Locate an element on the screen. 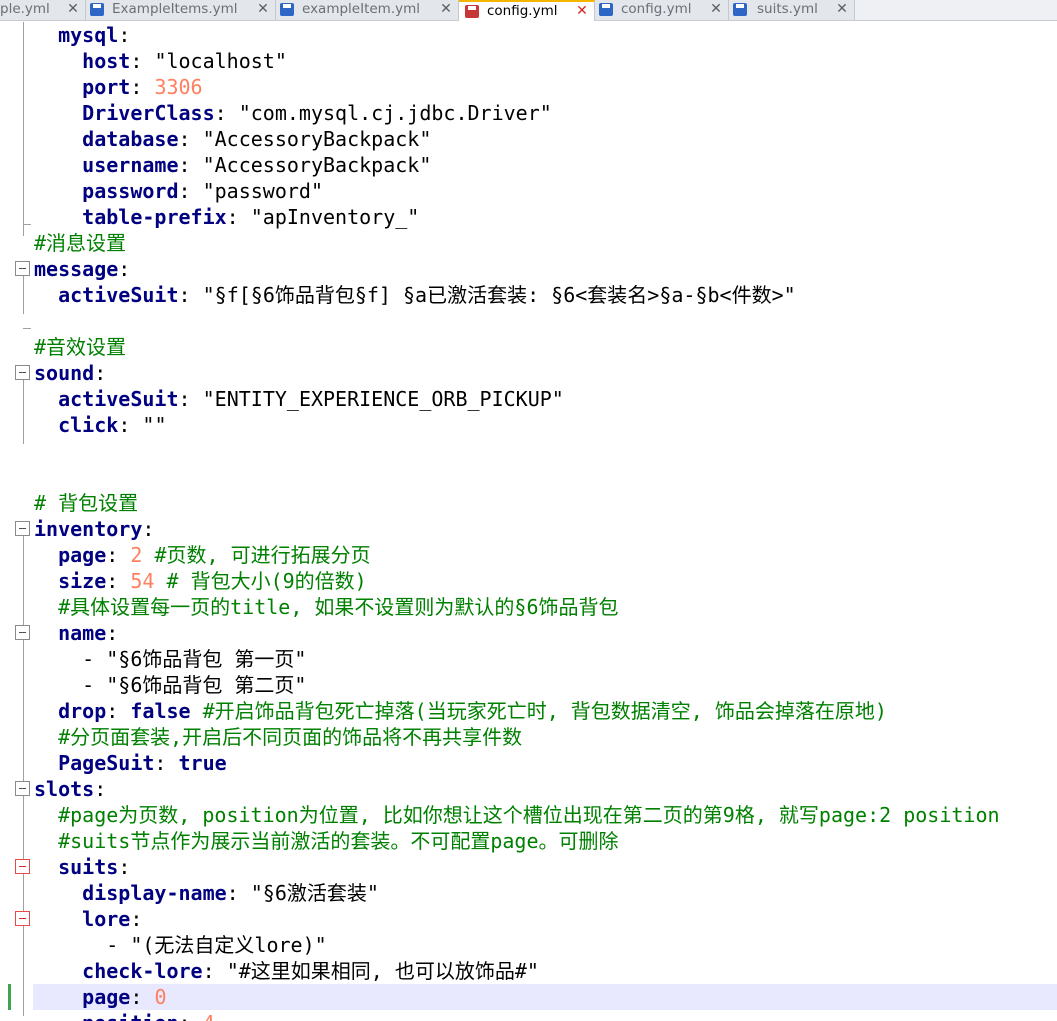 Image resolution: width=1057 pixels, height=1021 pixels. yaml-key: activeSuit is located at coordinates (118, 295).